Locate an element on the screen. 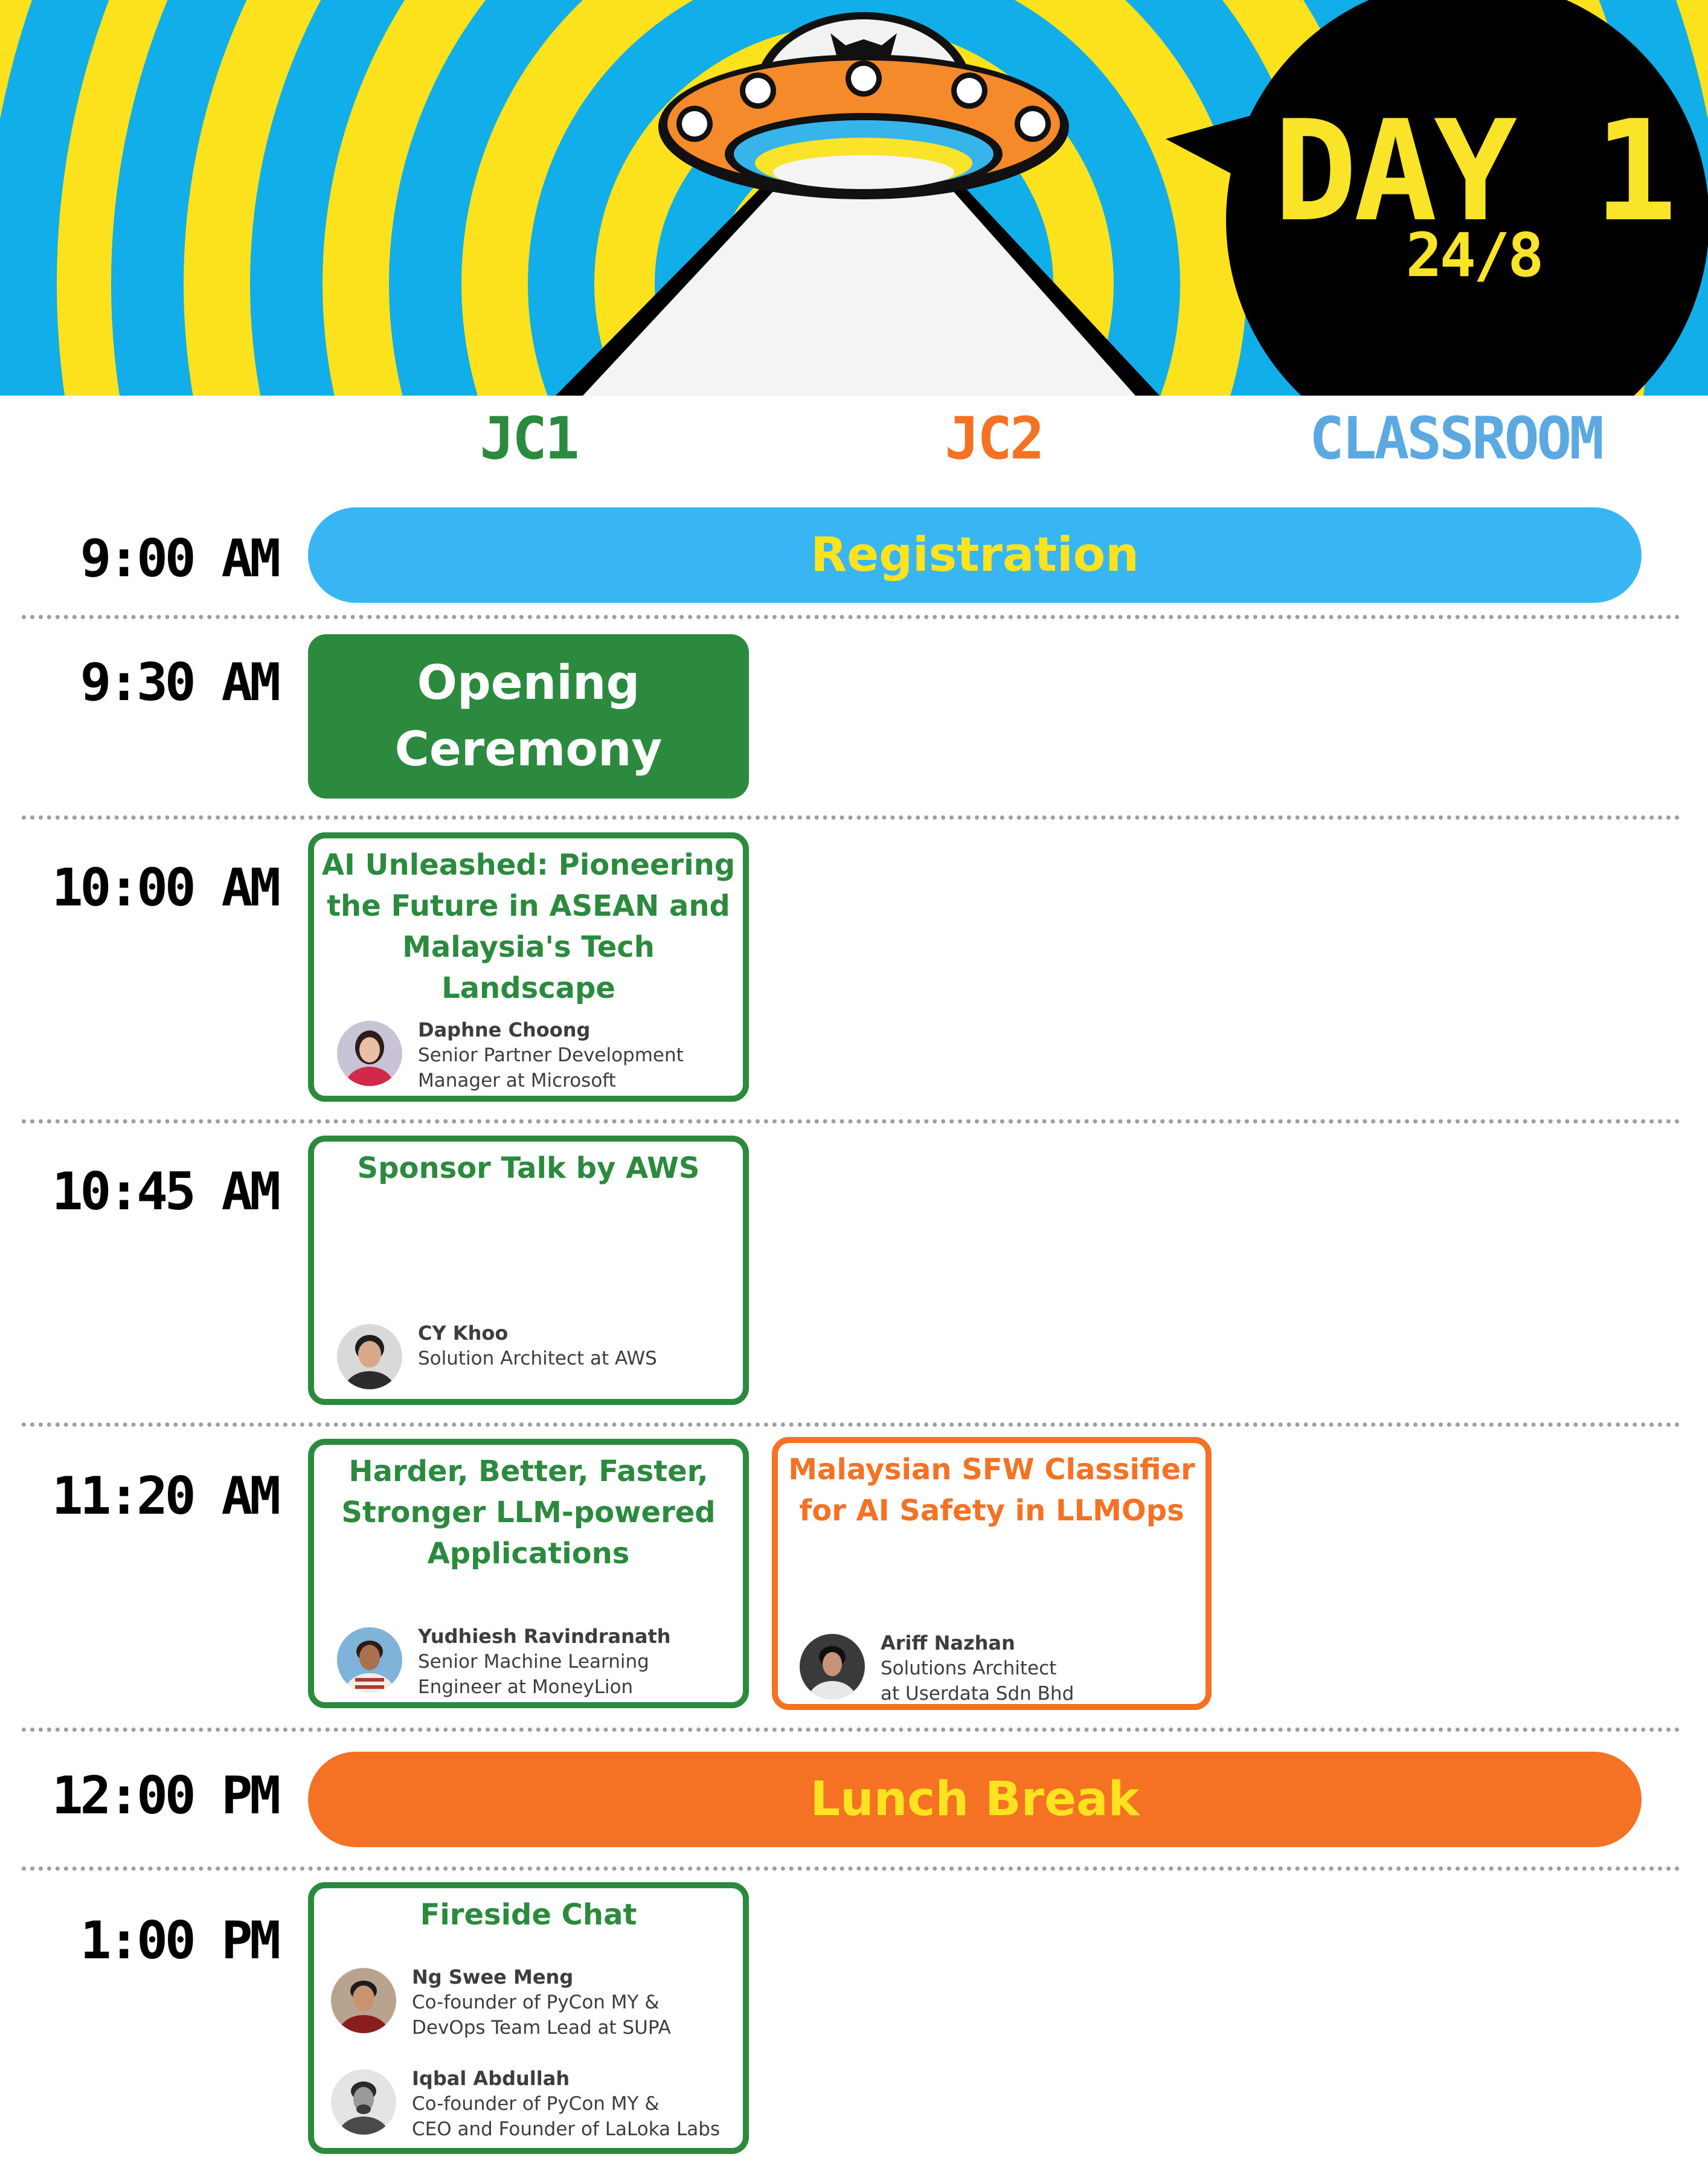  time-label: 10:45 AM is located at coordinates (166, 1192).